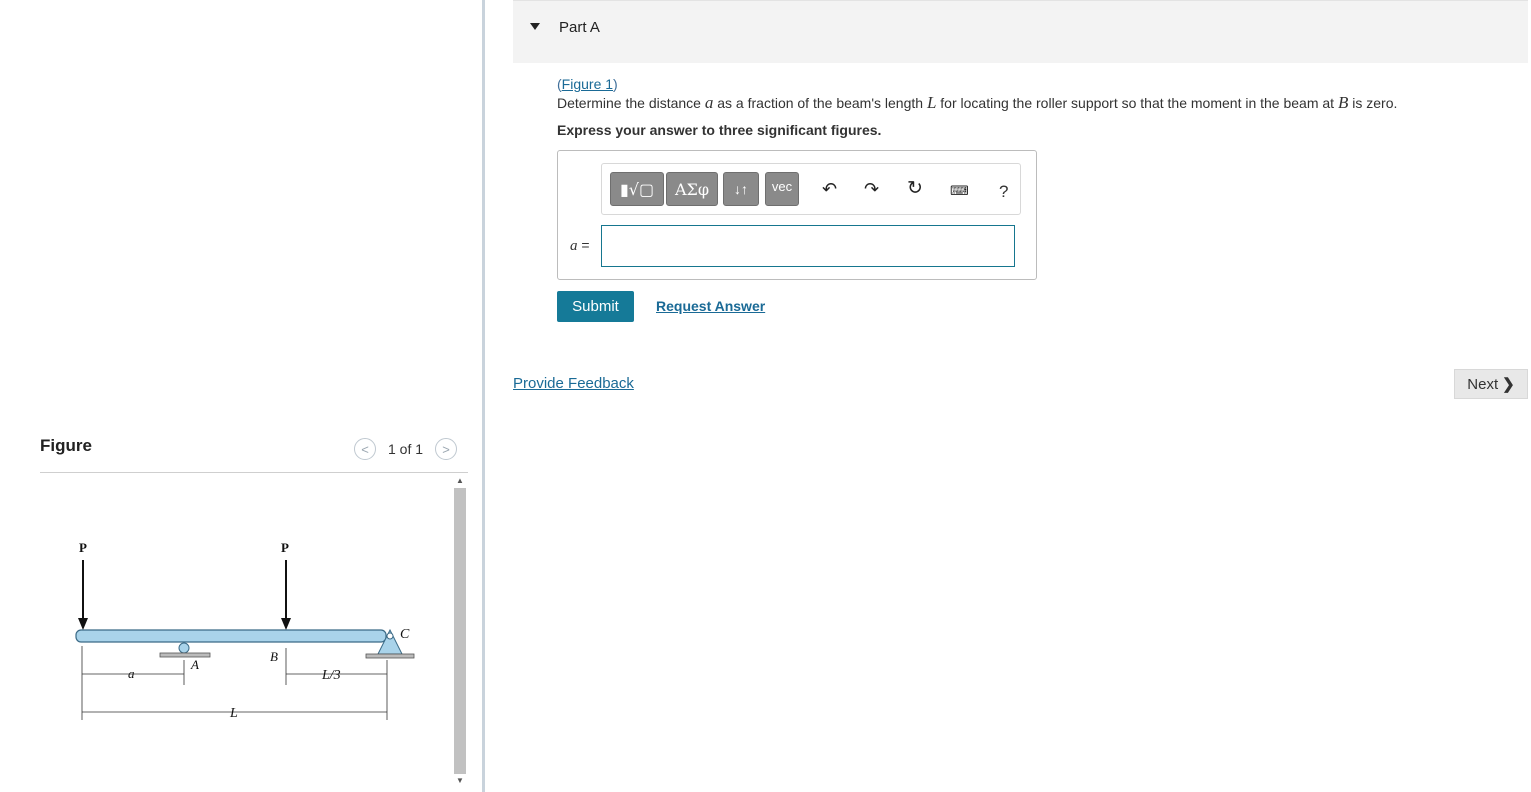 The image size is (1531, 792). I want to click on caret-down-icon, so click(535, 26).